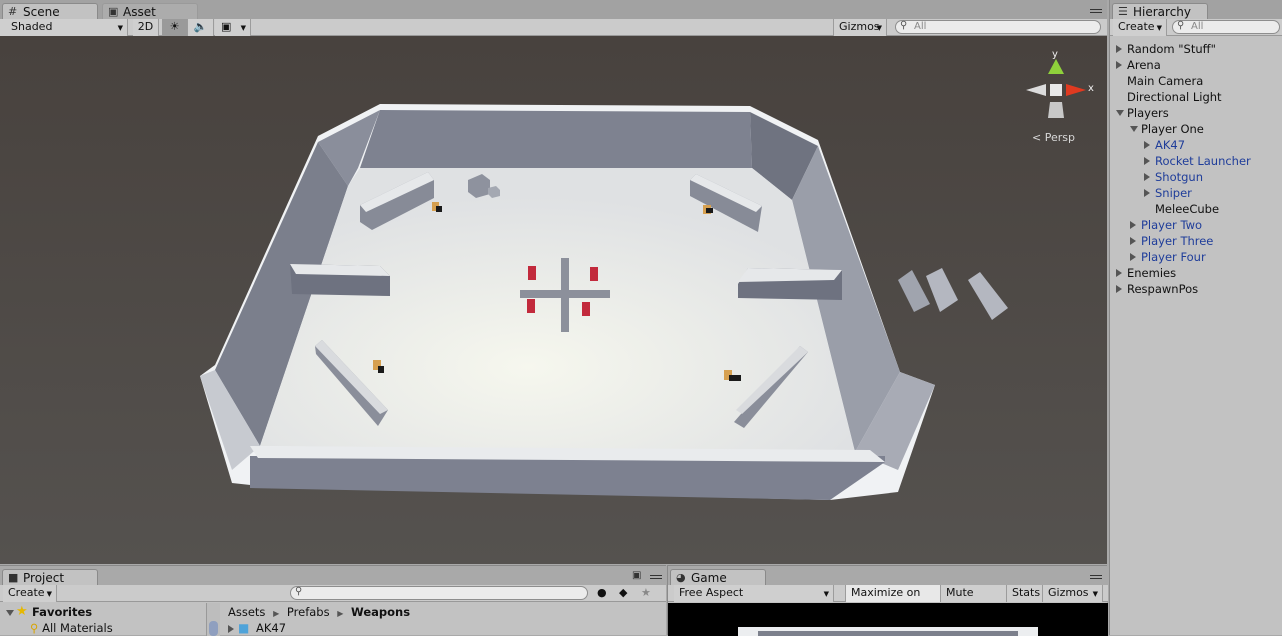 The height and width of the screenshot is (636, 1282). I want to click on hierarchy-item: Arena, so click(1138, 65).